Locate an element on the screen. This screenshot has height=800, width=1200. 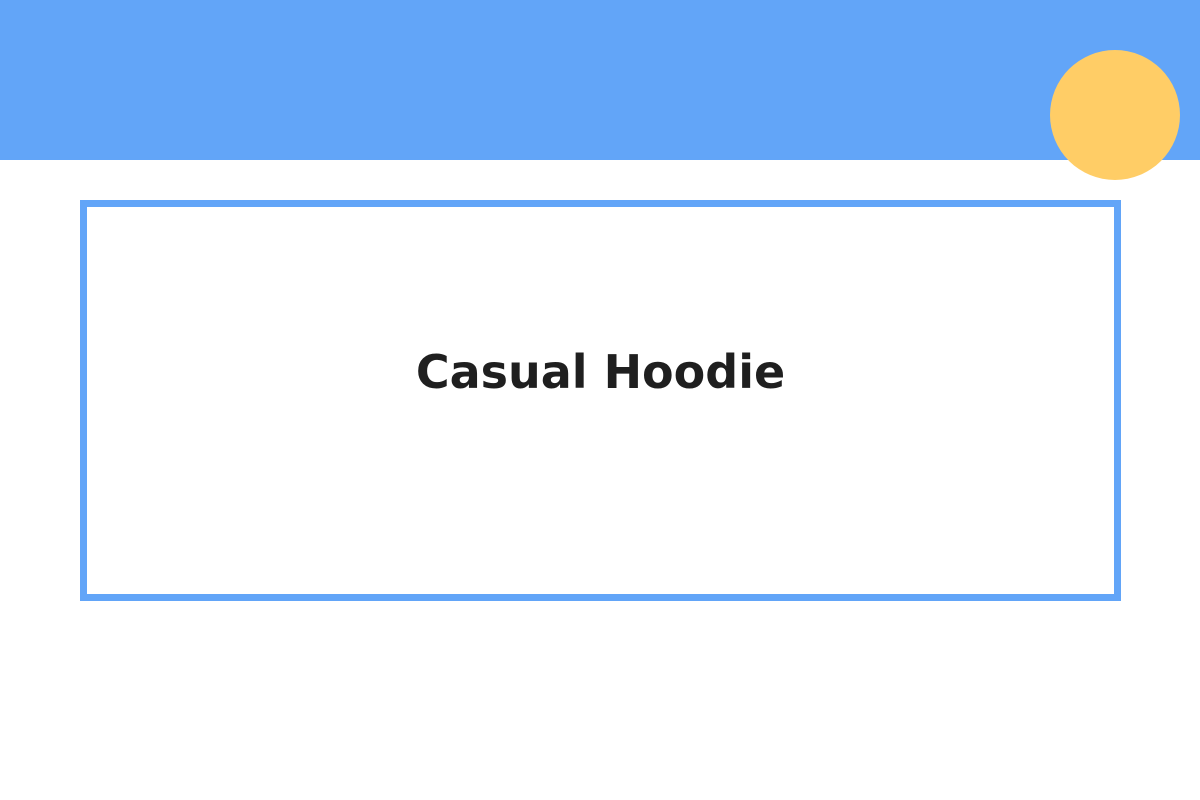
product-title: Casual Hoodie is located at coordinates (600, 372).